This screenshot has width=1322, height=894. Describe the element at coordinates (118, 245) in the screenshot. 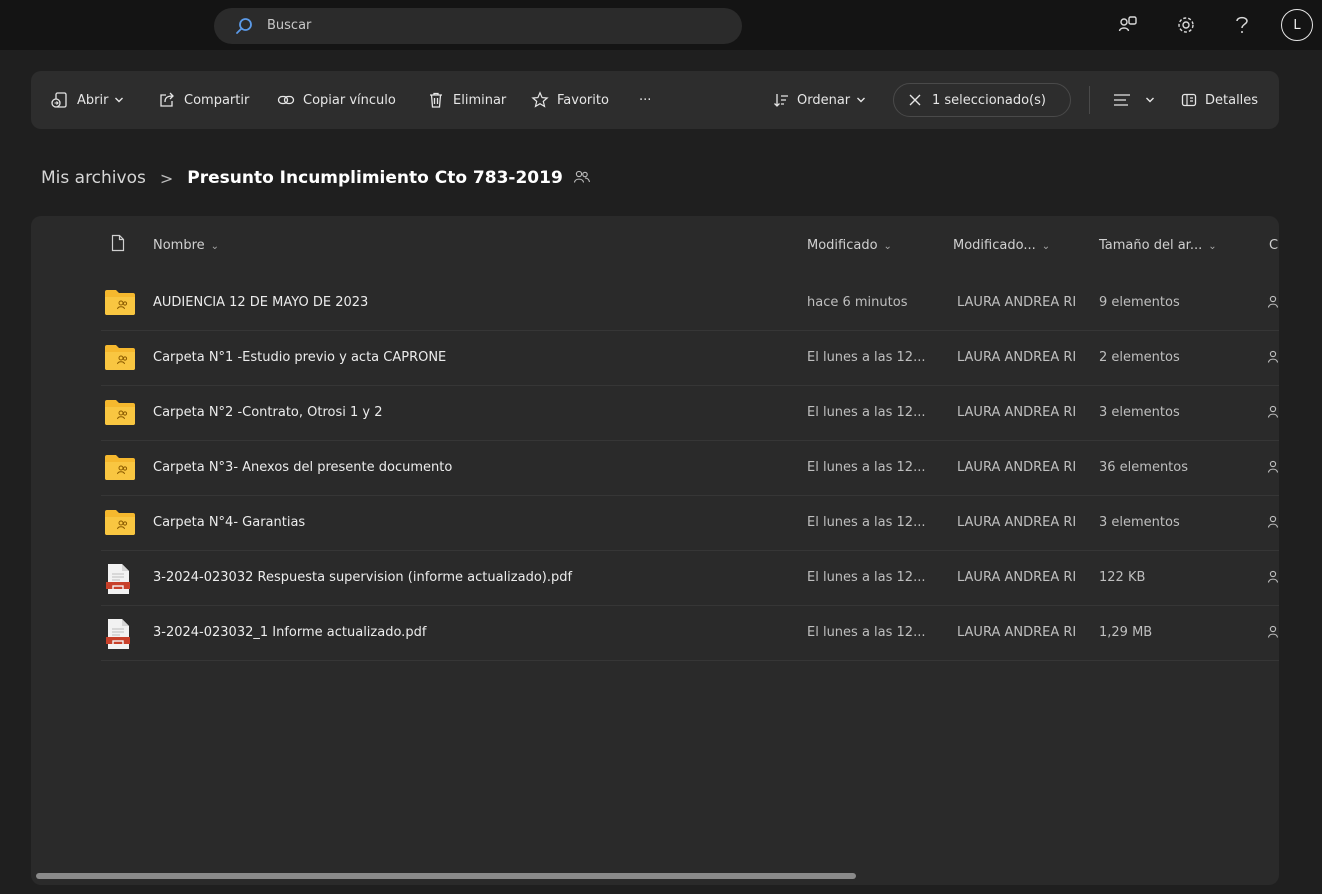

I see `file-type-icon` at that location.